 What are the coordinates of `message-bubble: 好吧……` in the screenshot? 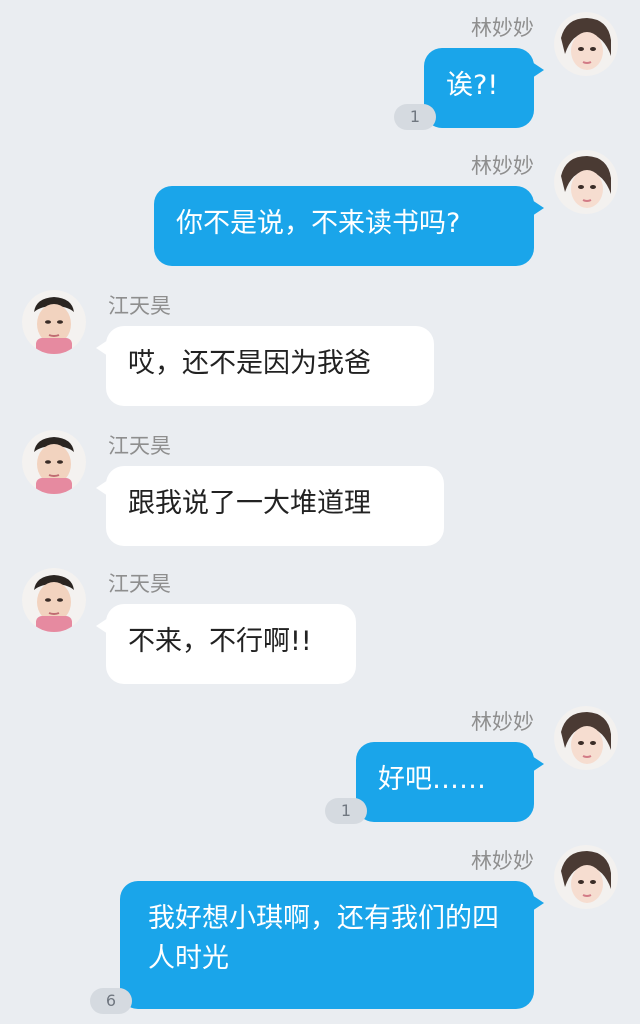 It's located at (450, 782).